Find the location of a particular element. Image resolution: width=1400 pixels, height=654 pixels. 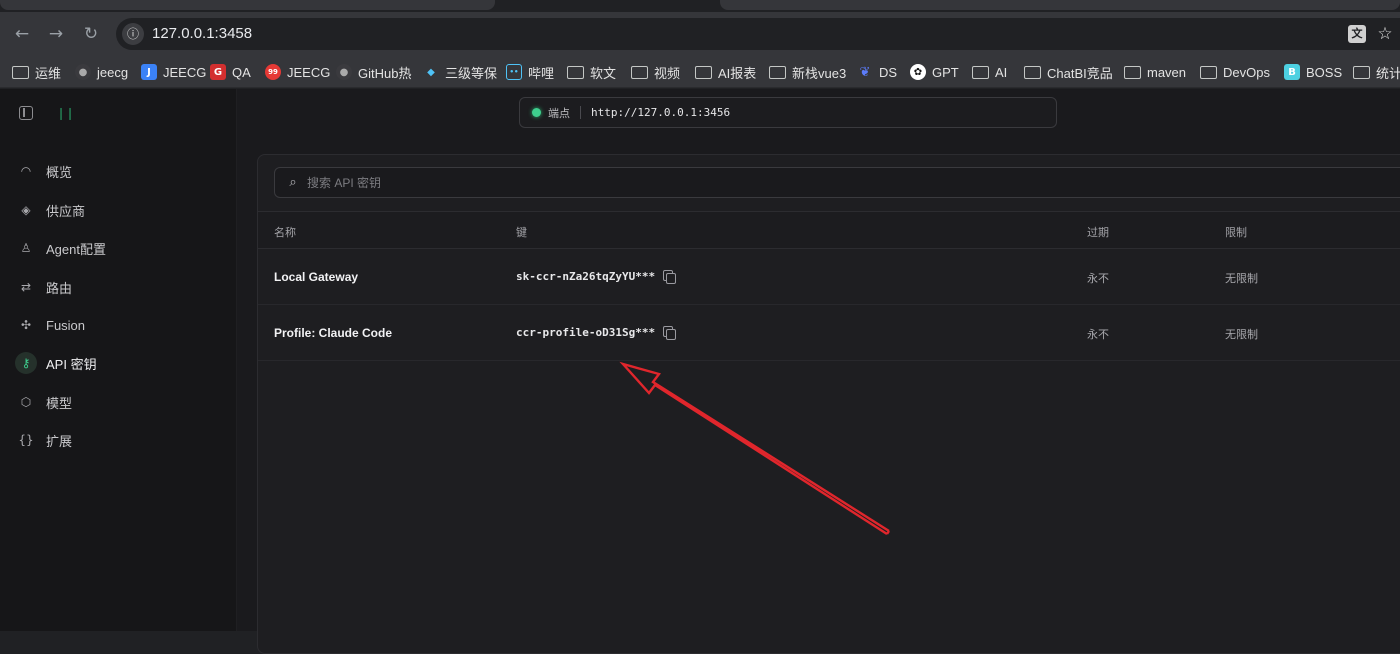

github-icon: ● is located at coordinates (344, 72).